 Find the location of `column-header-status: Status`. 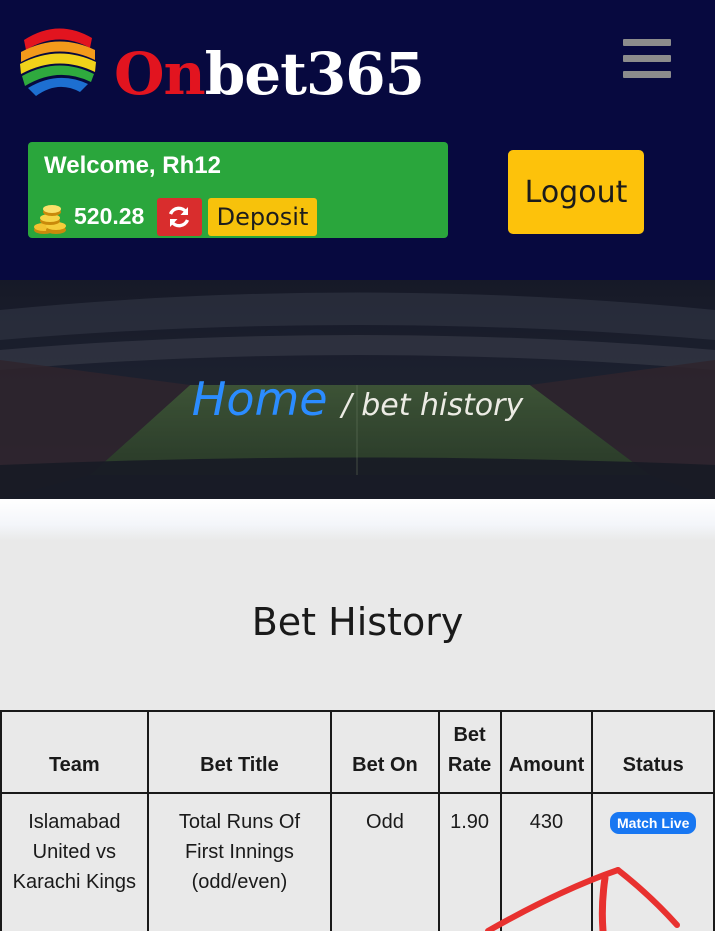

column-header-status: Status is located at coordinates (653, 752).